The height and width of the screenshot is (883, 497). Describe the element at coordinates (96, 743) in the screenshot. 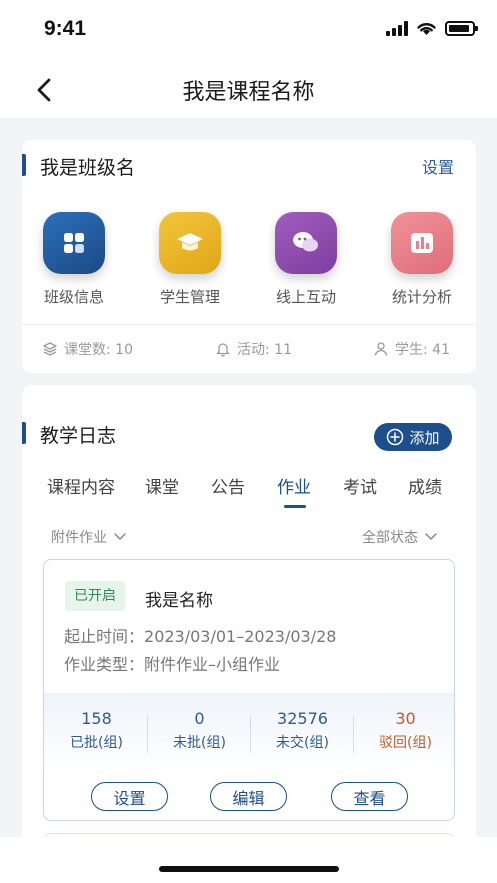

I see `stat-label: 已批(组)` at that location.